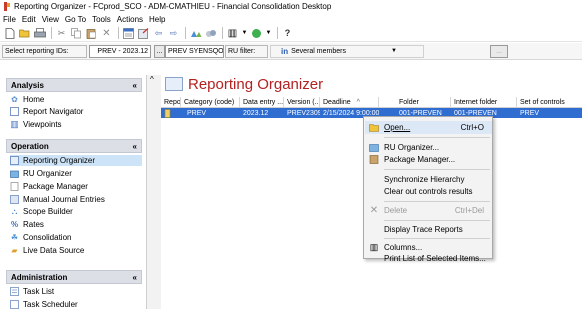  I want to click on context-menu-display-trace-reports: Display Trace Reports, so click(428, 229).